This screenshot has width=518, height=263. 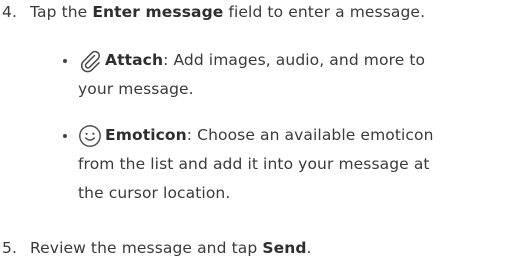 What do you see at coordinates (90, 138) in the screenshot?
I see `smiley-icon` at bounding box center [90, 138].